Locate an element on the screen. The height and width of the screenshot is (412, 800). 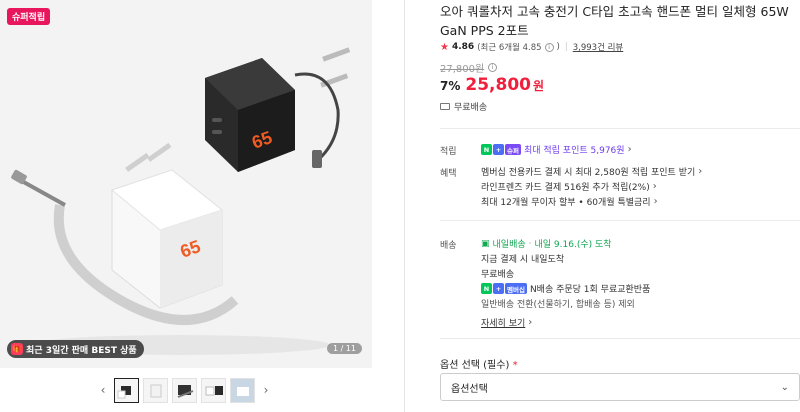
delivery-eta: 내일 9.16.(수) 도착 is located at coordinates (573, 245).